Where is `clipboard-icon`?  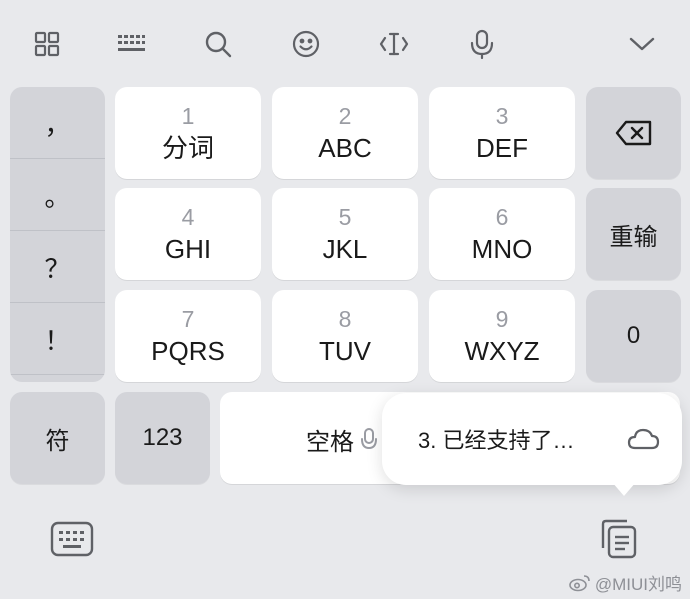 clipboard-icon is located at coordinates (618, 541).